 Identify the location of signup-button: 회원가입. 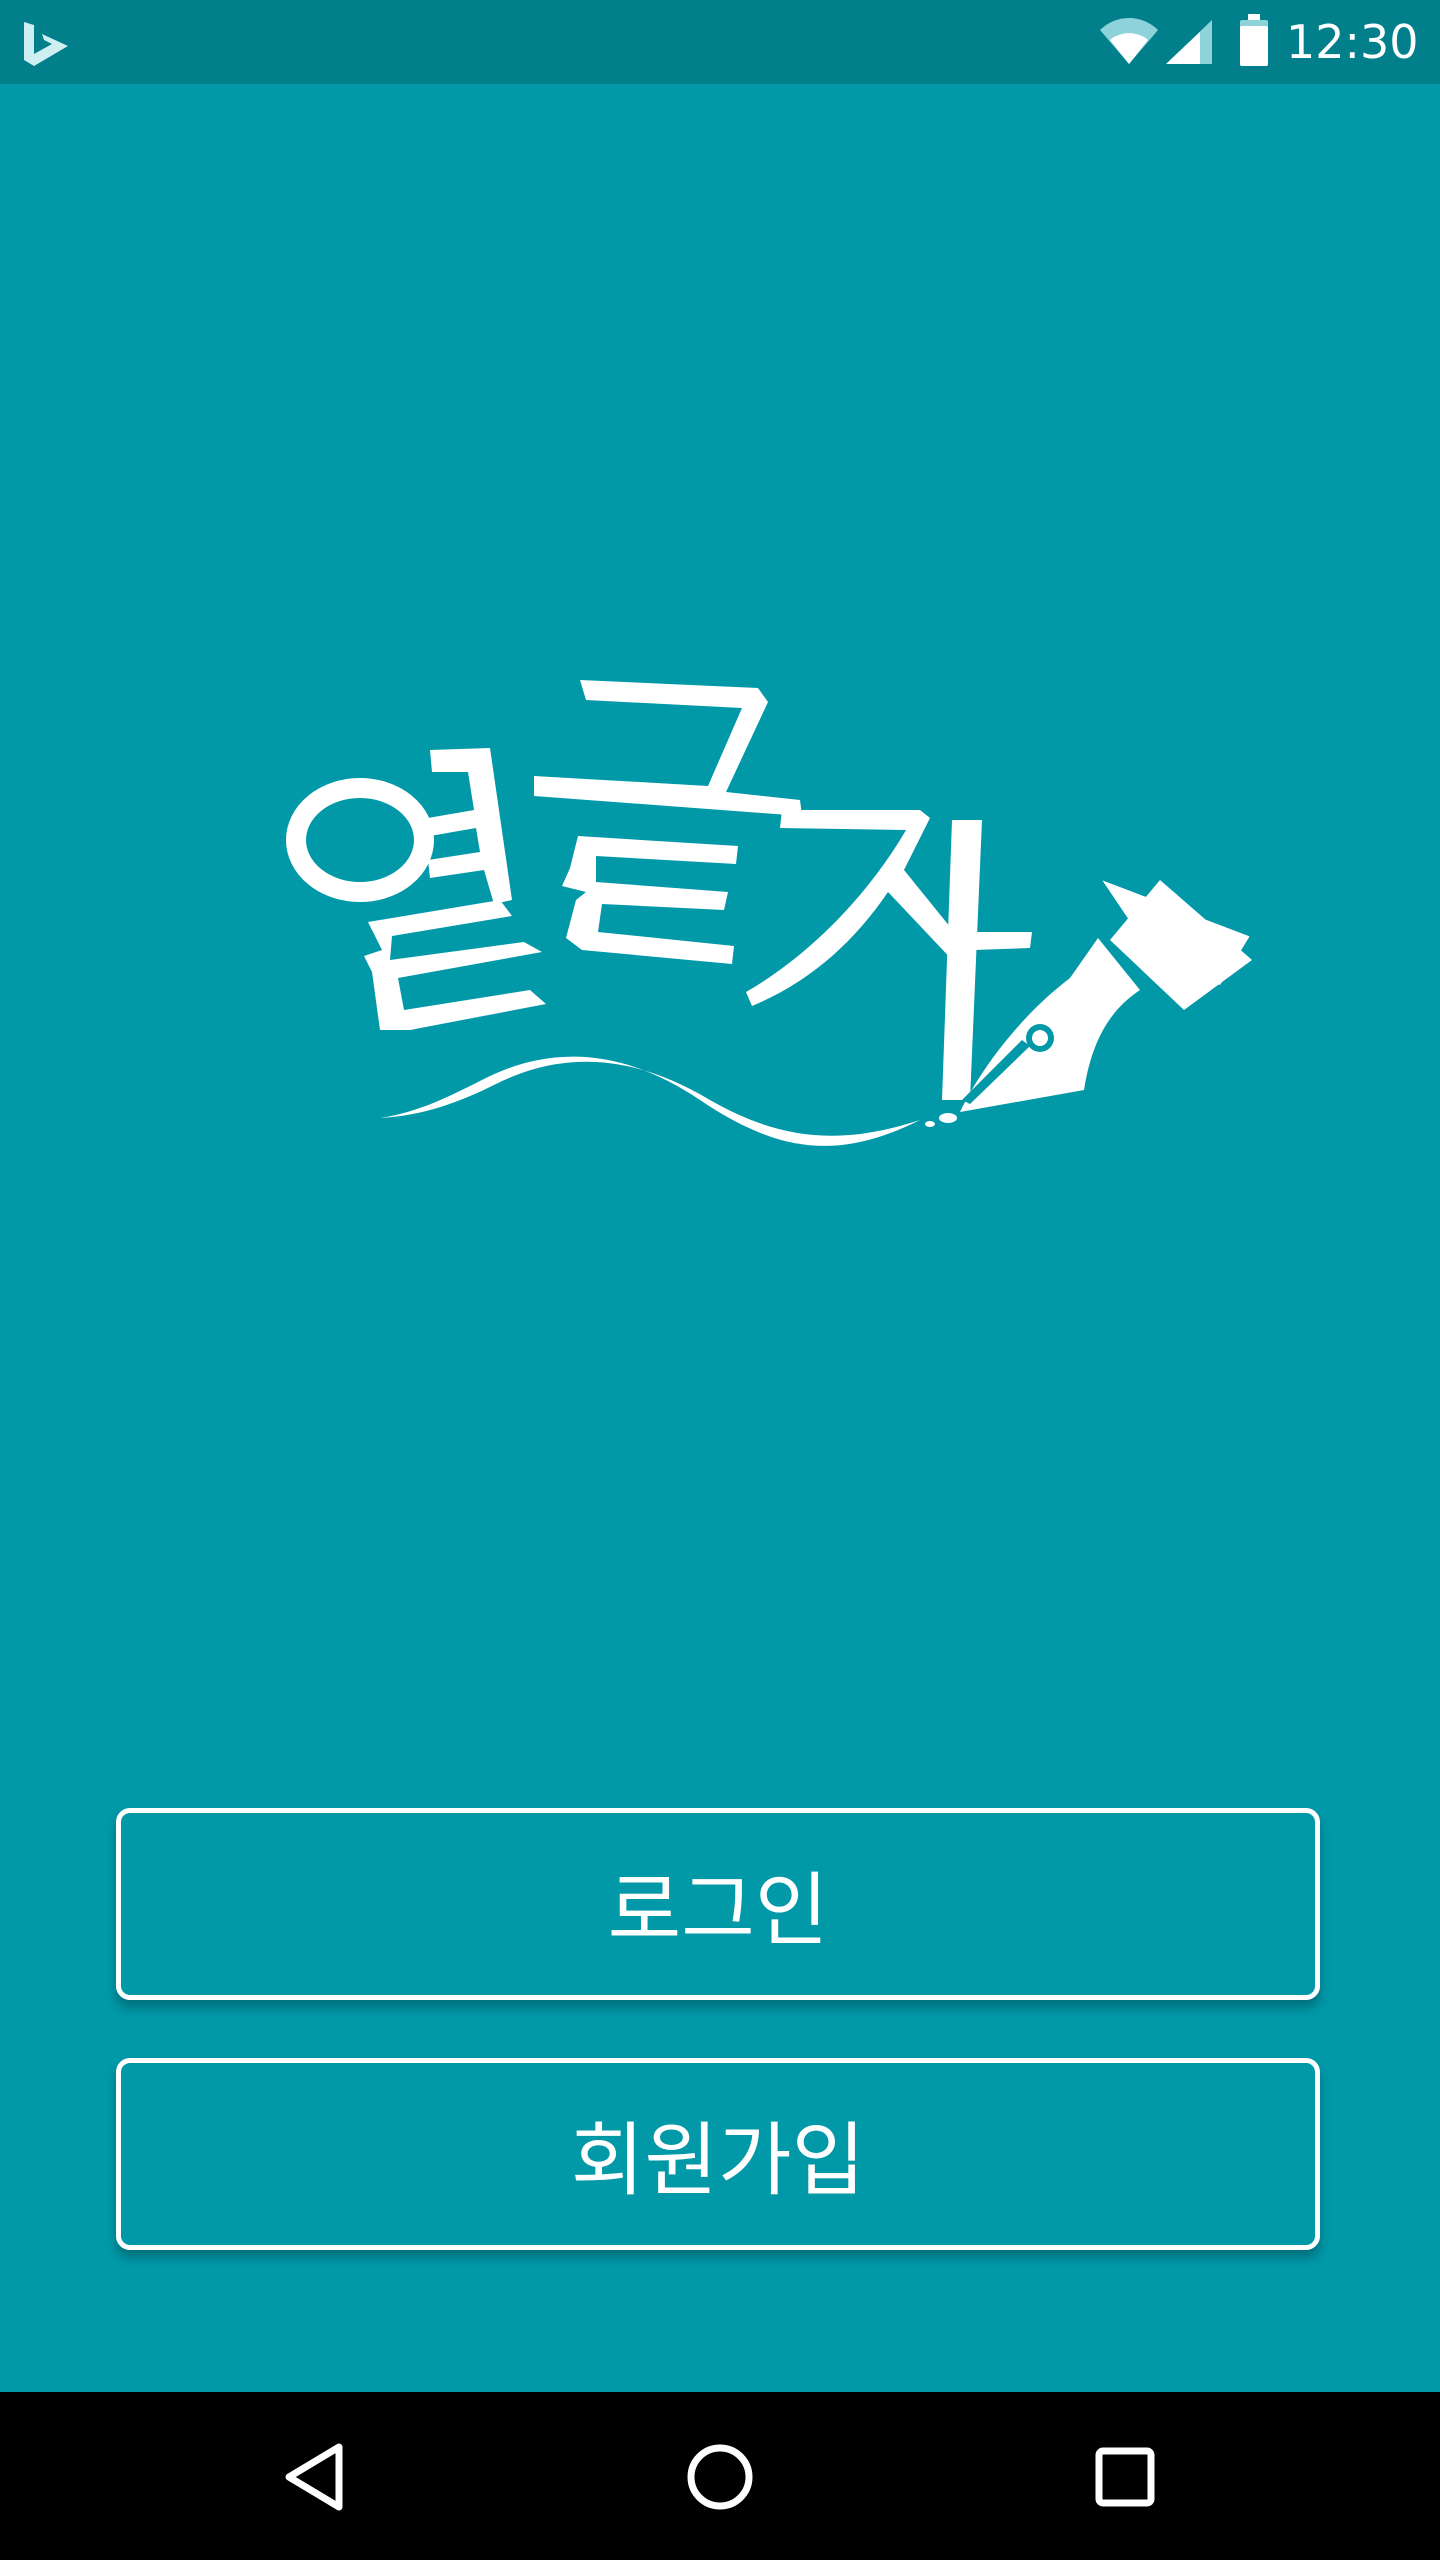
(718, 2154).